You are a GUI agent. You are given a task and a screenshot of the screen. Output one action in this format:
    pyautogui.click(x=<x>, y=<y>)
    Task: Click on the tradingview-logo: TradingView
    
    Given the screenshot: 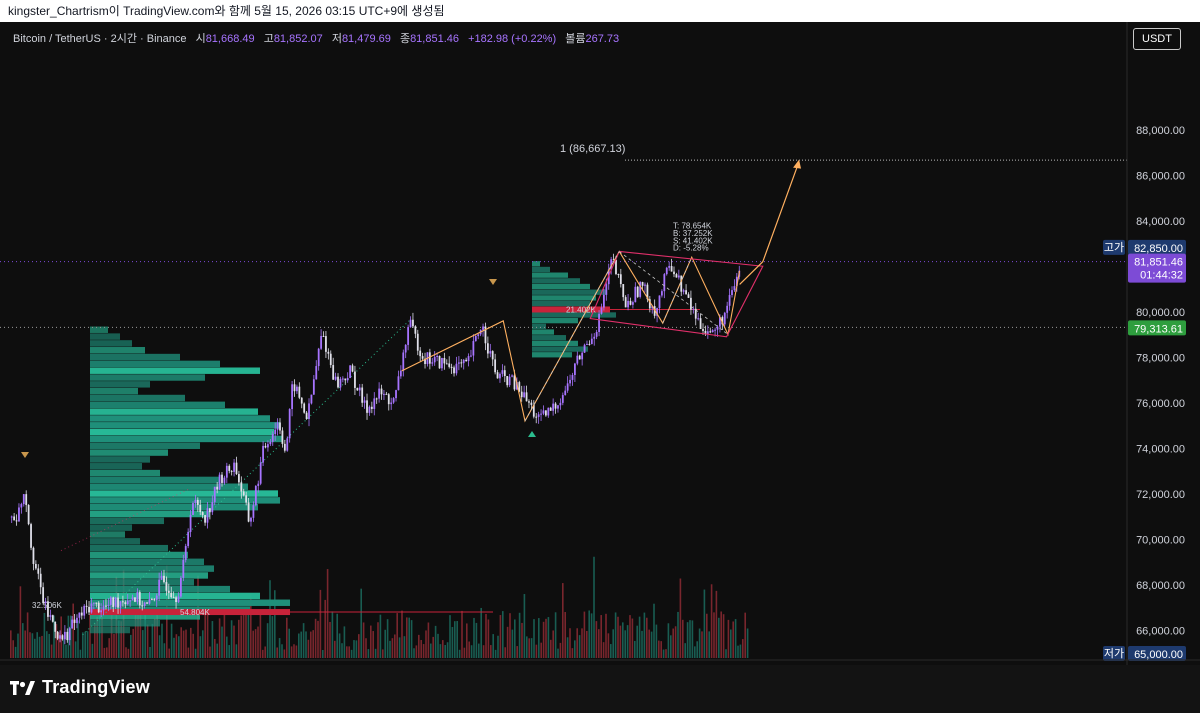 What is the action you would take?
    pyautogui.click(x=80, y=687)
    